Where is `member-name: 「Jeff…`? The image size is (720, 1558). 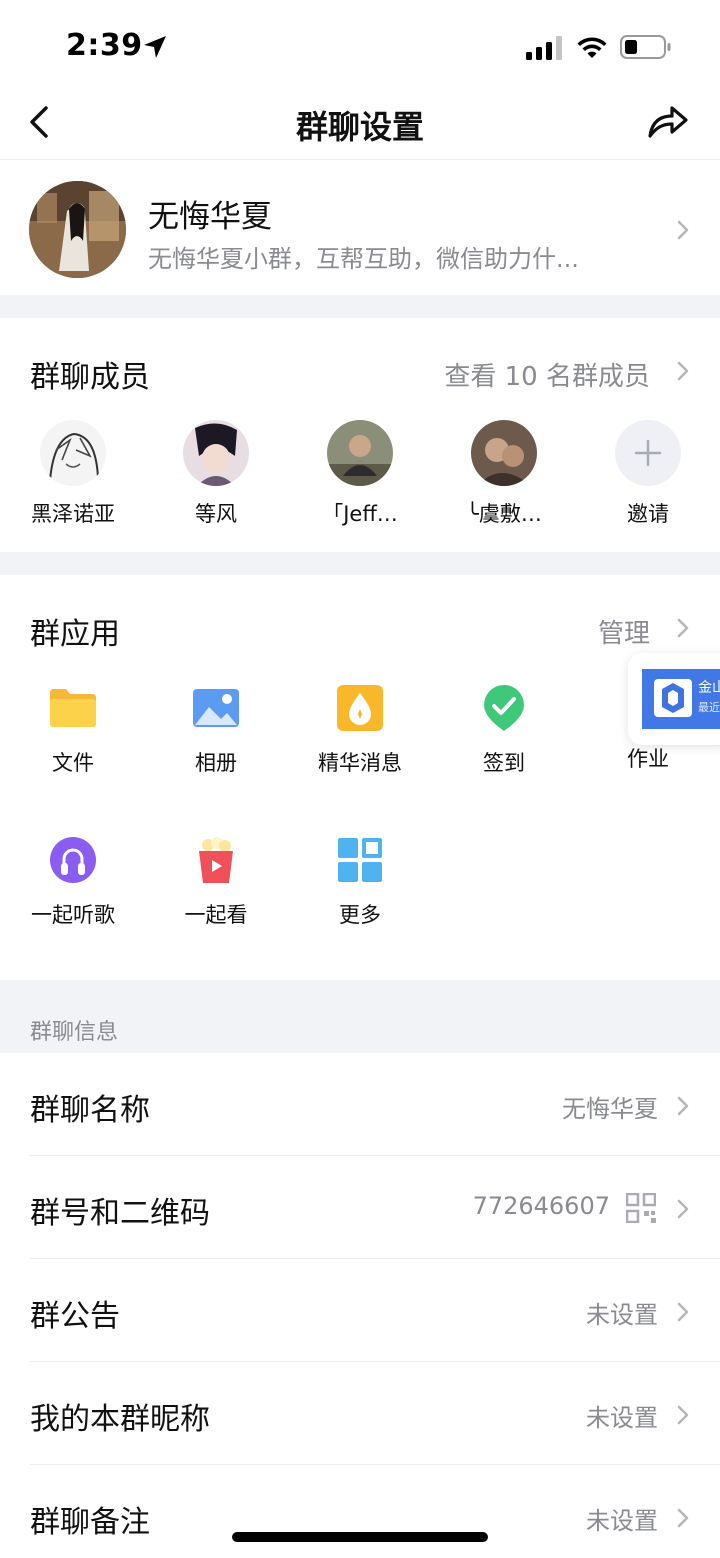 member-name: 「Jeff… is located at coordinates (360, 514).